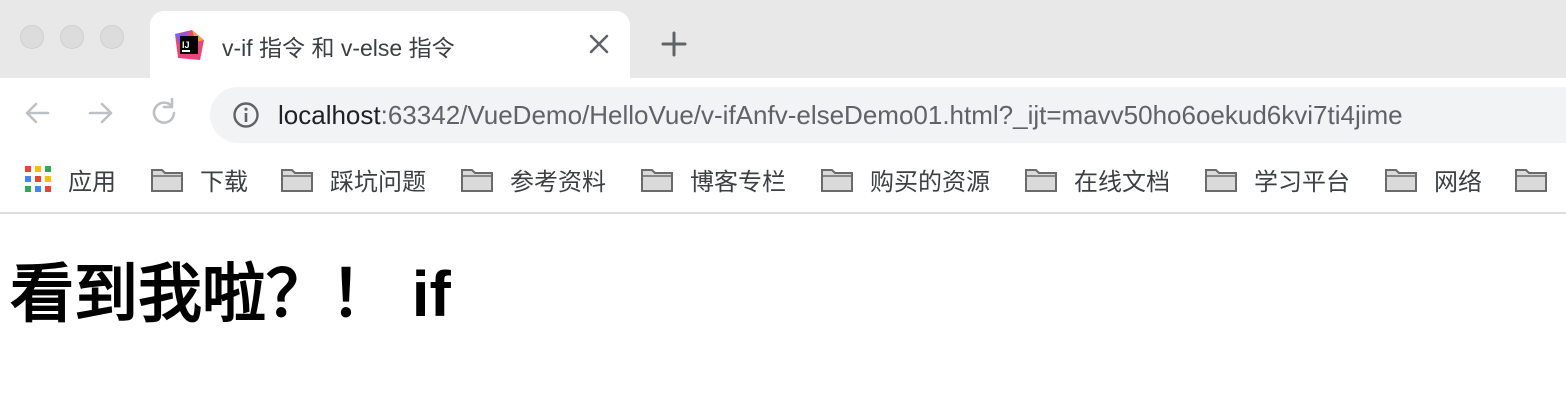  I want to click on page-heading: 看到我啦？！ if, so click(230, 294).